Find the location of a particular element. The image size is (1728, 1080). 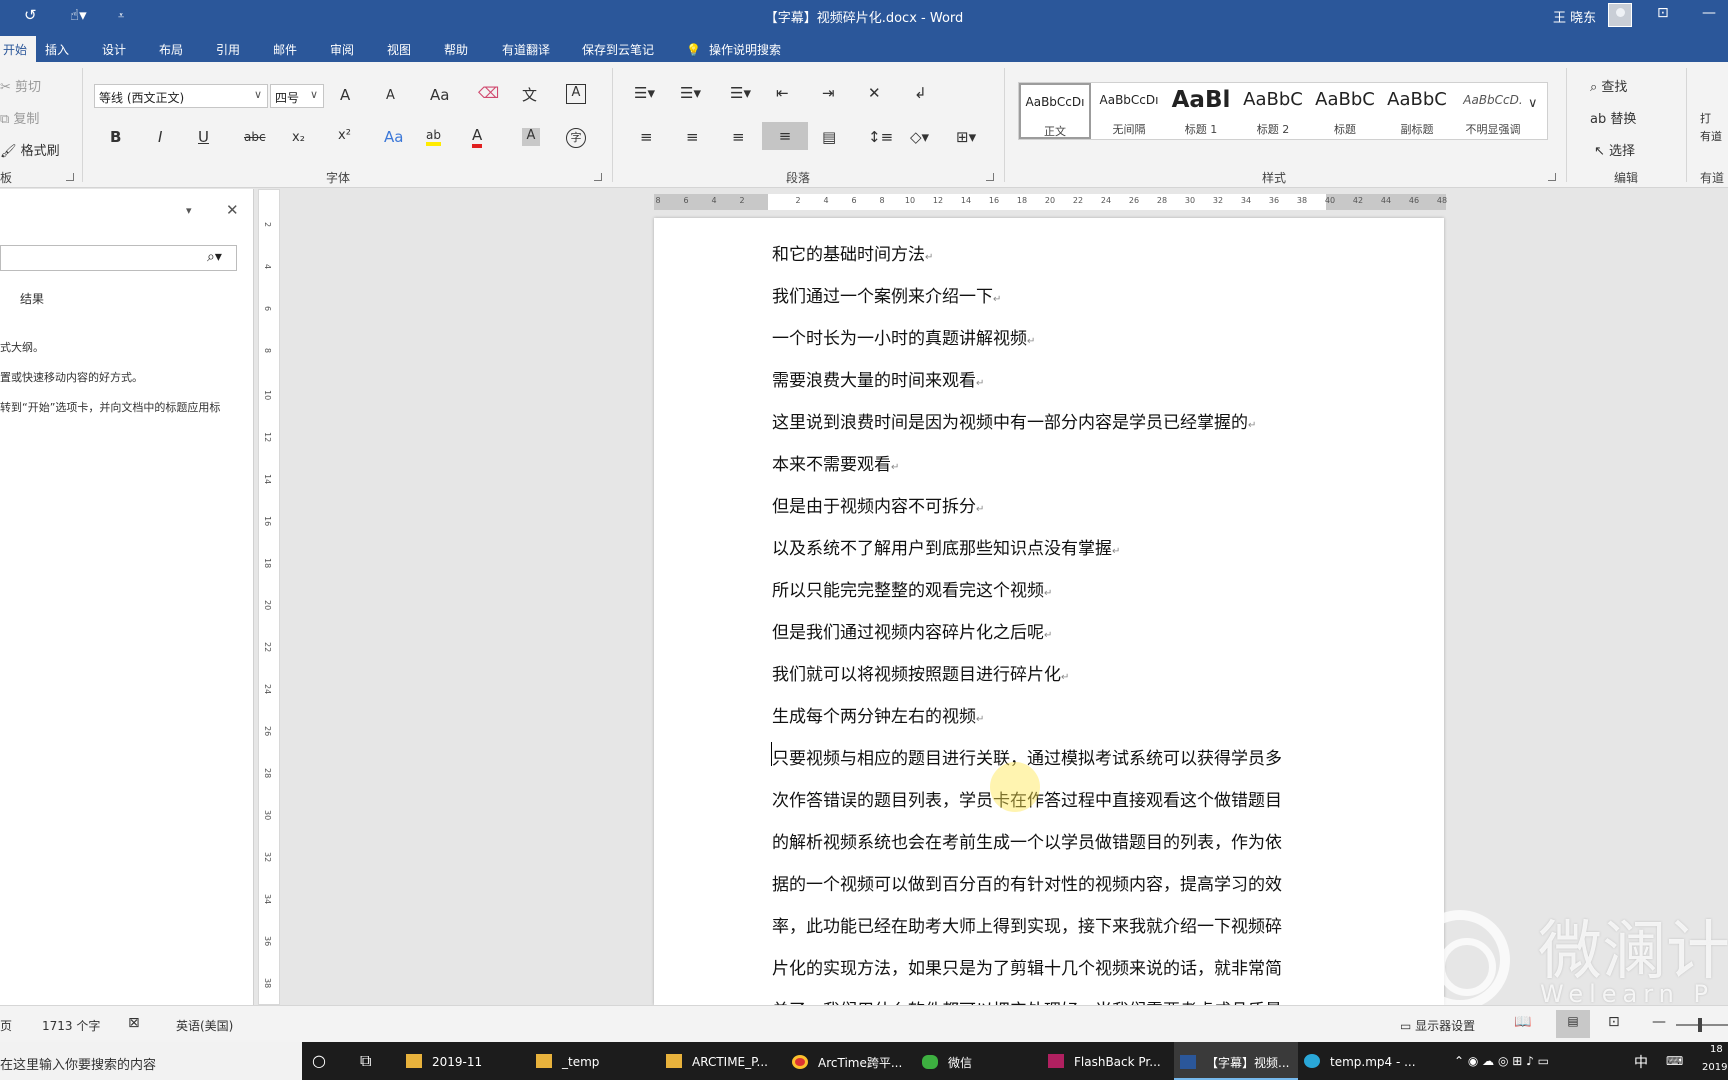

search-icon: ⌕▾ is located at coordinates (214, 257).